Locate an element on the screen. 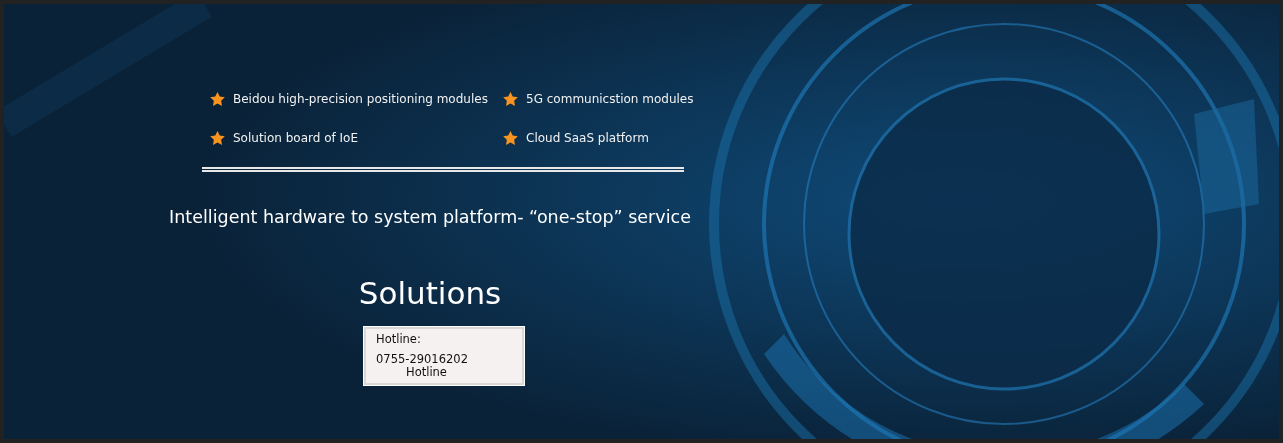  feature-label: 5G communicstion modules is located at coordinates (610, 99).